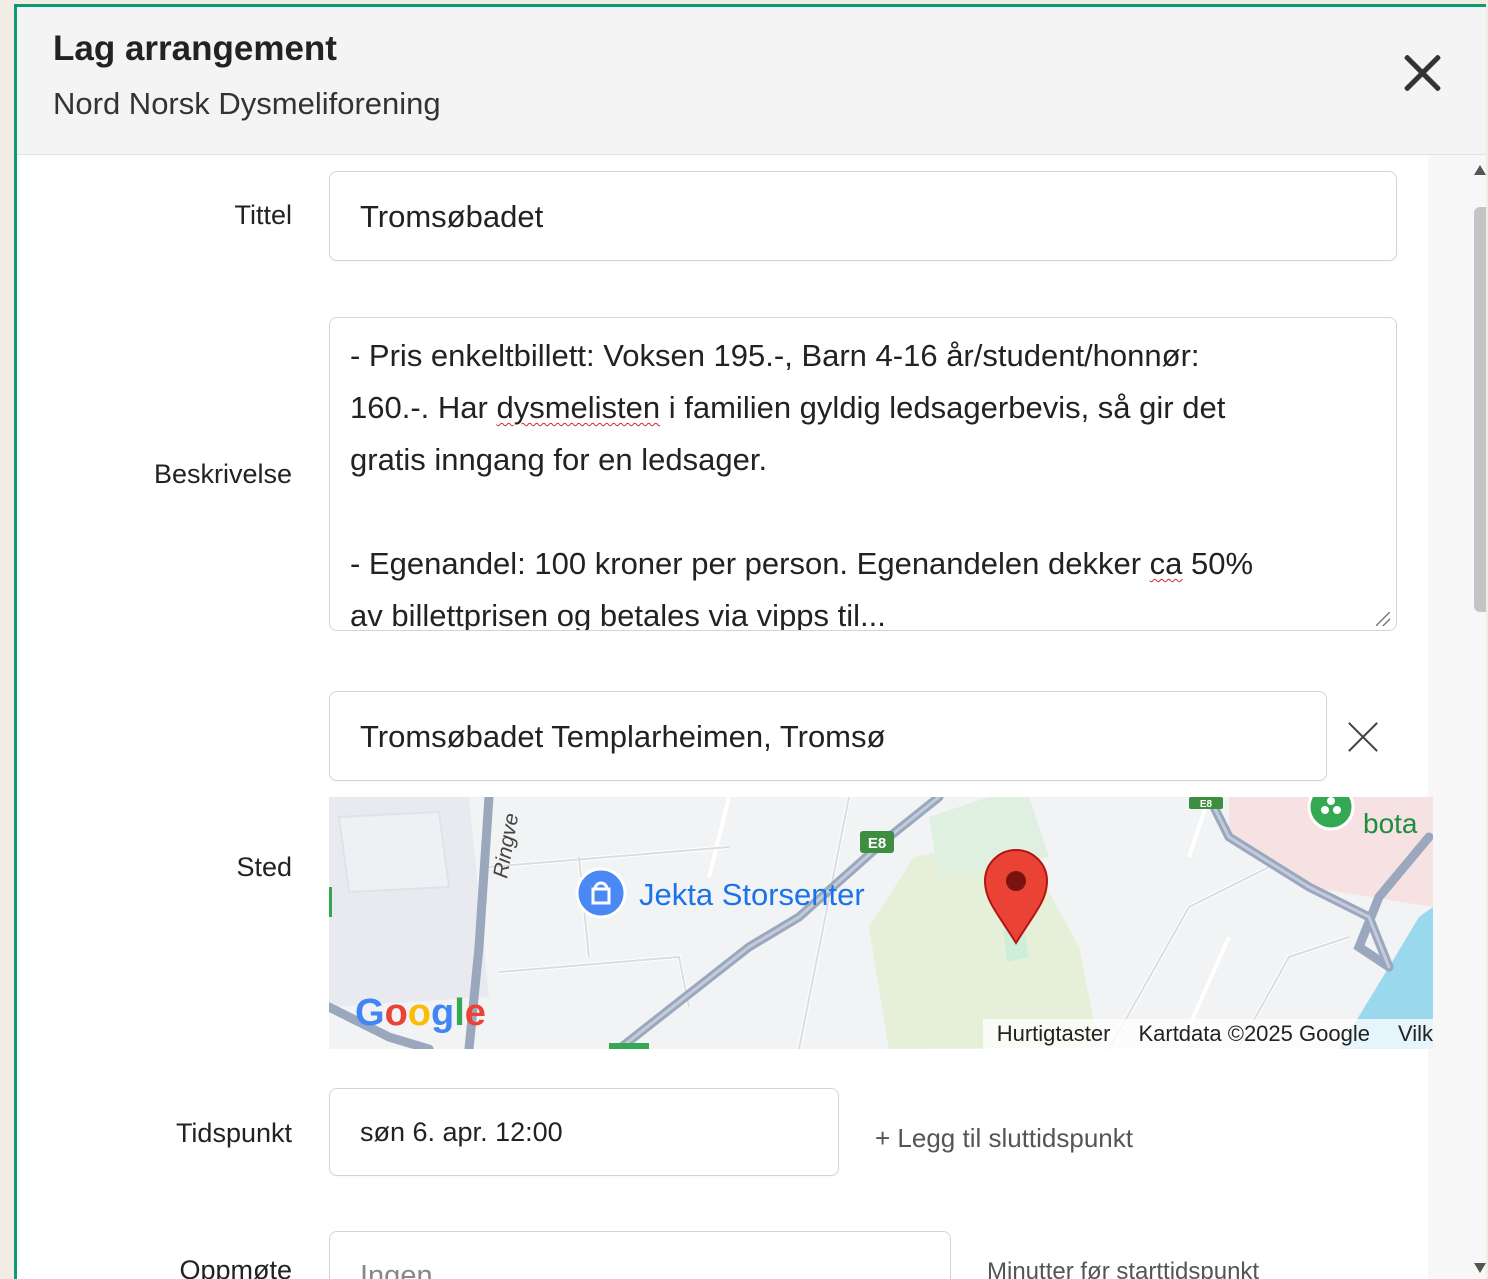 This screenshot has width=1488, height=1279. What do you see at coordinates (1408, 1034) in the screenshot?
I see `map-terms-link: Vilk` at bounding box center [1408, 1034].